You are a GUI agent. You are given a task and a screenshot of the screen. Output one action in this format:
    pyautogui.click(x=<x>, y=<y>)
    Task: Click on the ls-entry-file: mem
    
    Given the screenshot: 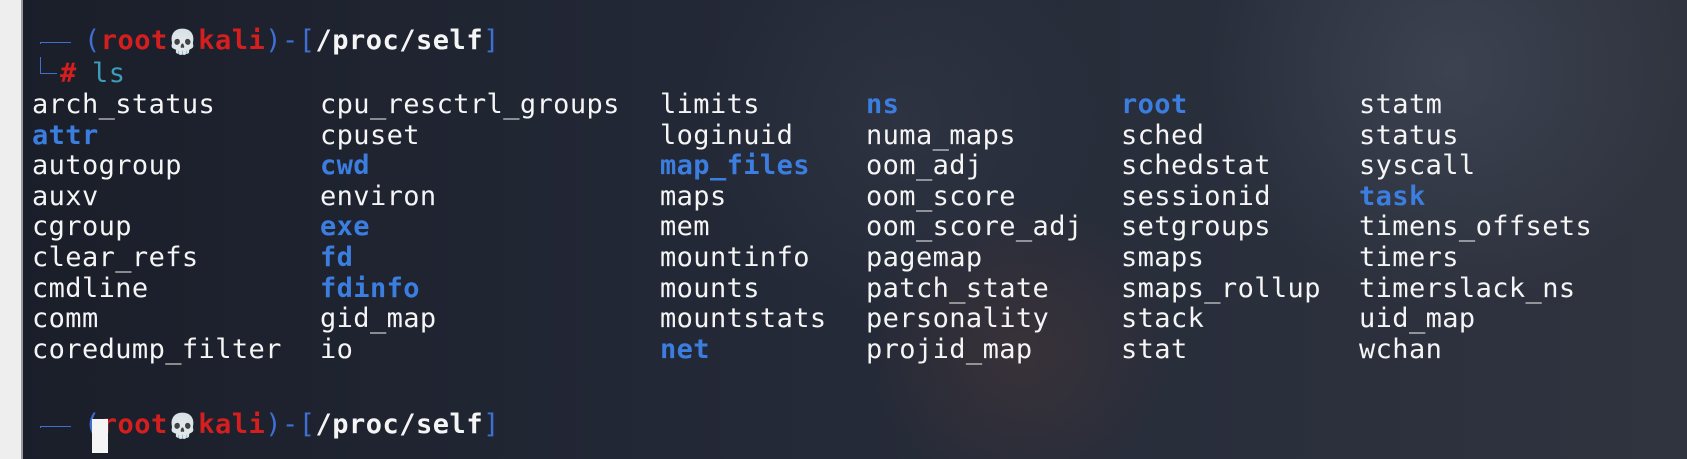 What is the action you would take?
    pyautogui.click(x=685, y=227)
    